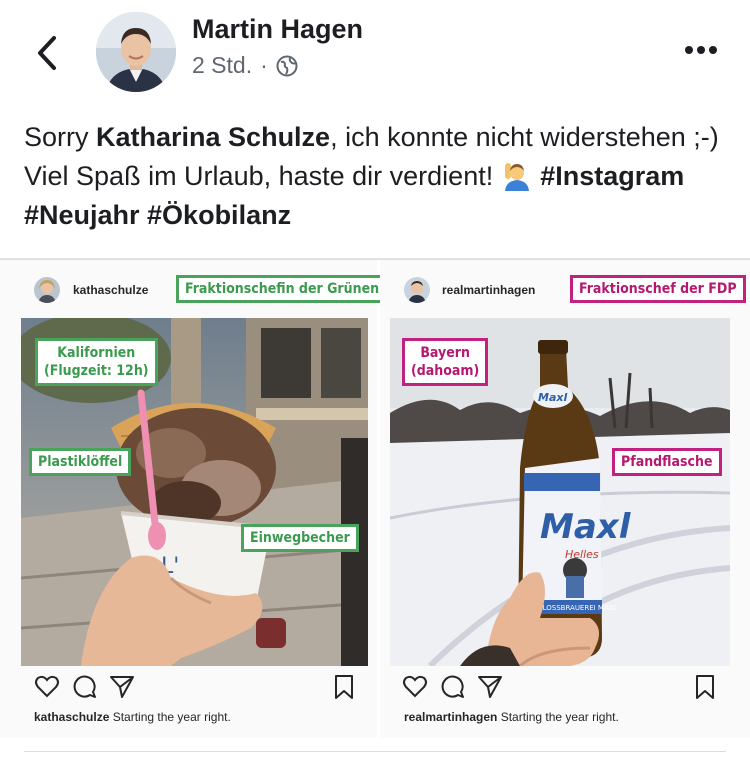  Describe the element at coordinates (60, 137) in the screenshot. I see `post-text-part: Sorry` at that location.